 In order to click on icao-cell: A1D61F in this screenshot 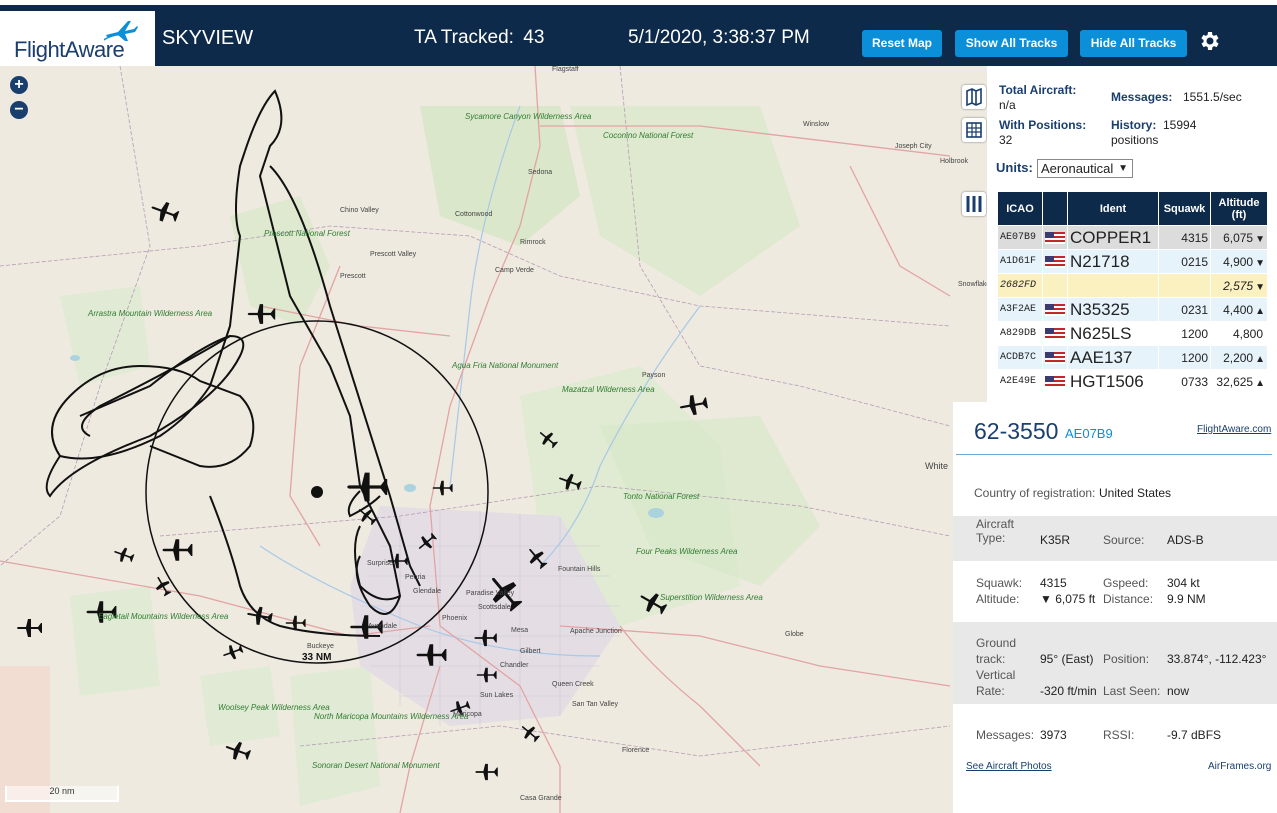, I will do `click(1020, 261)`.